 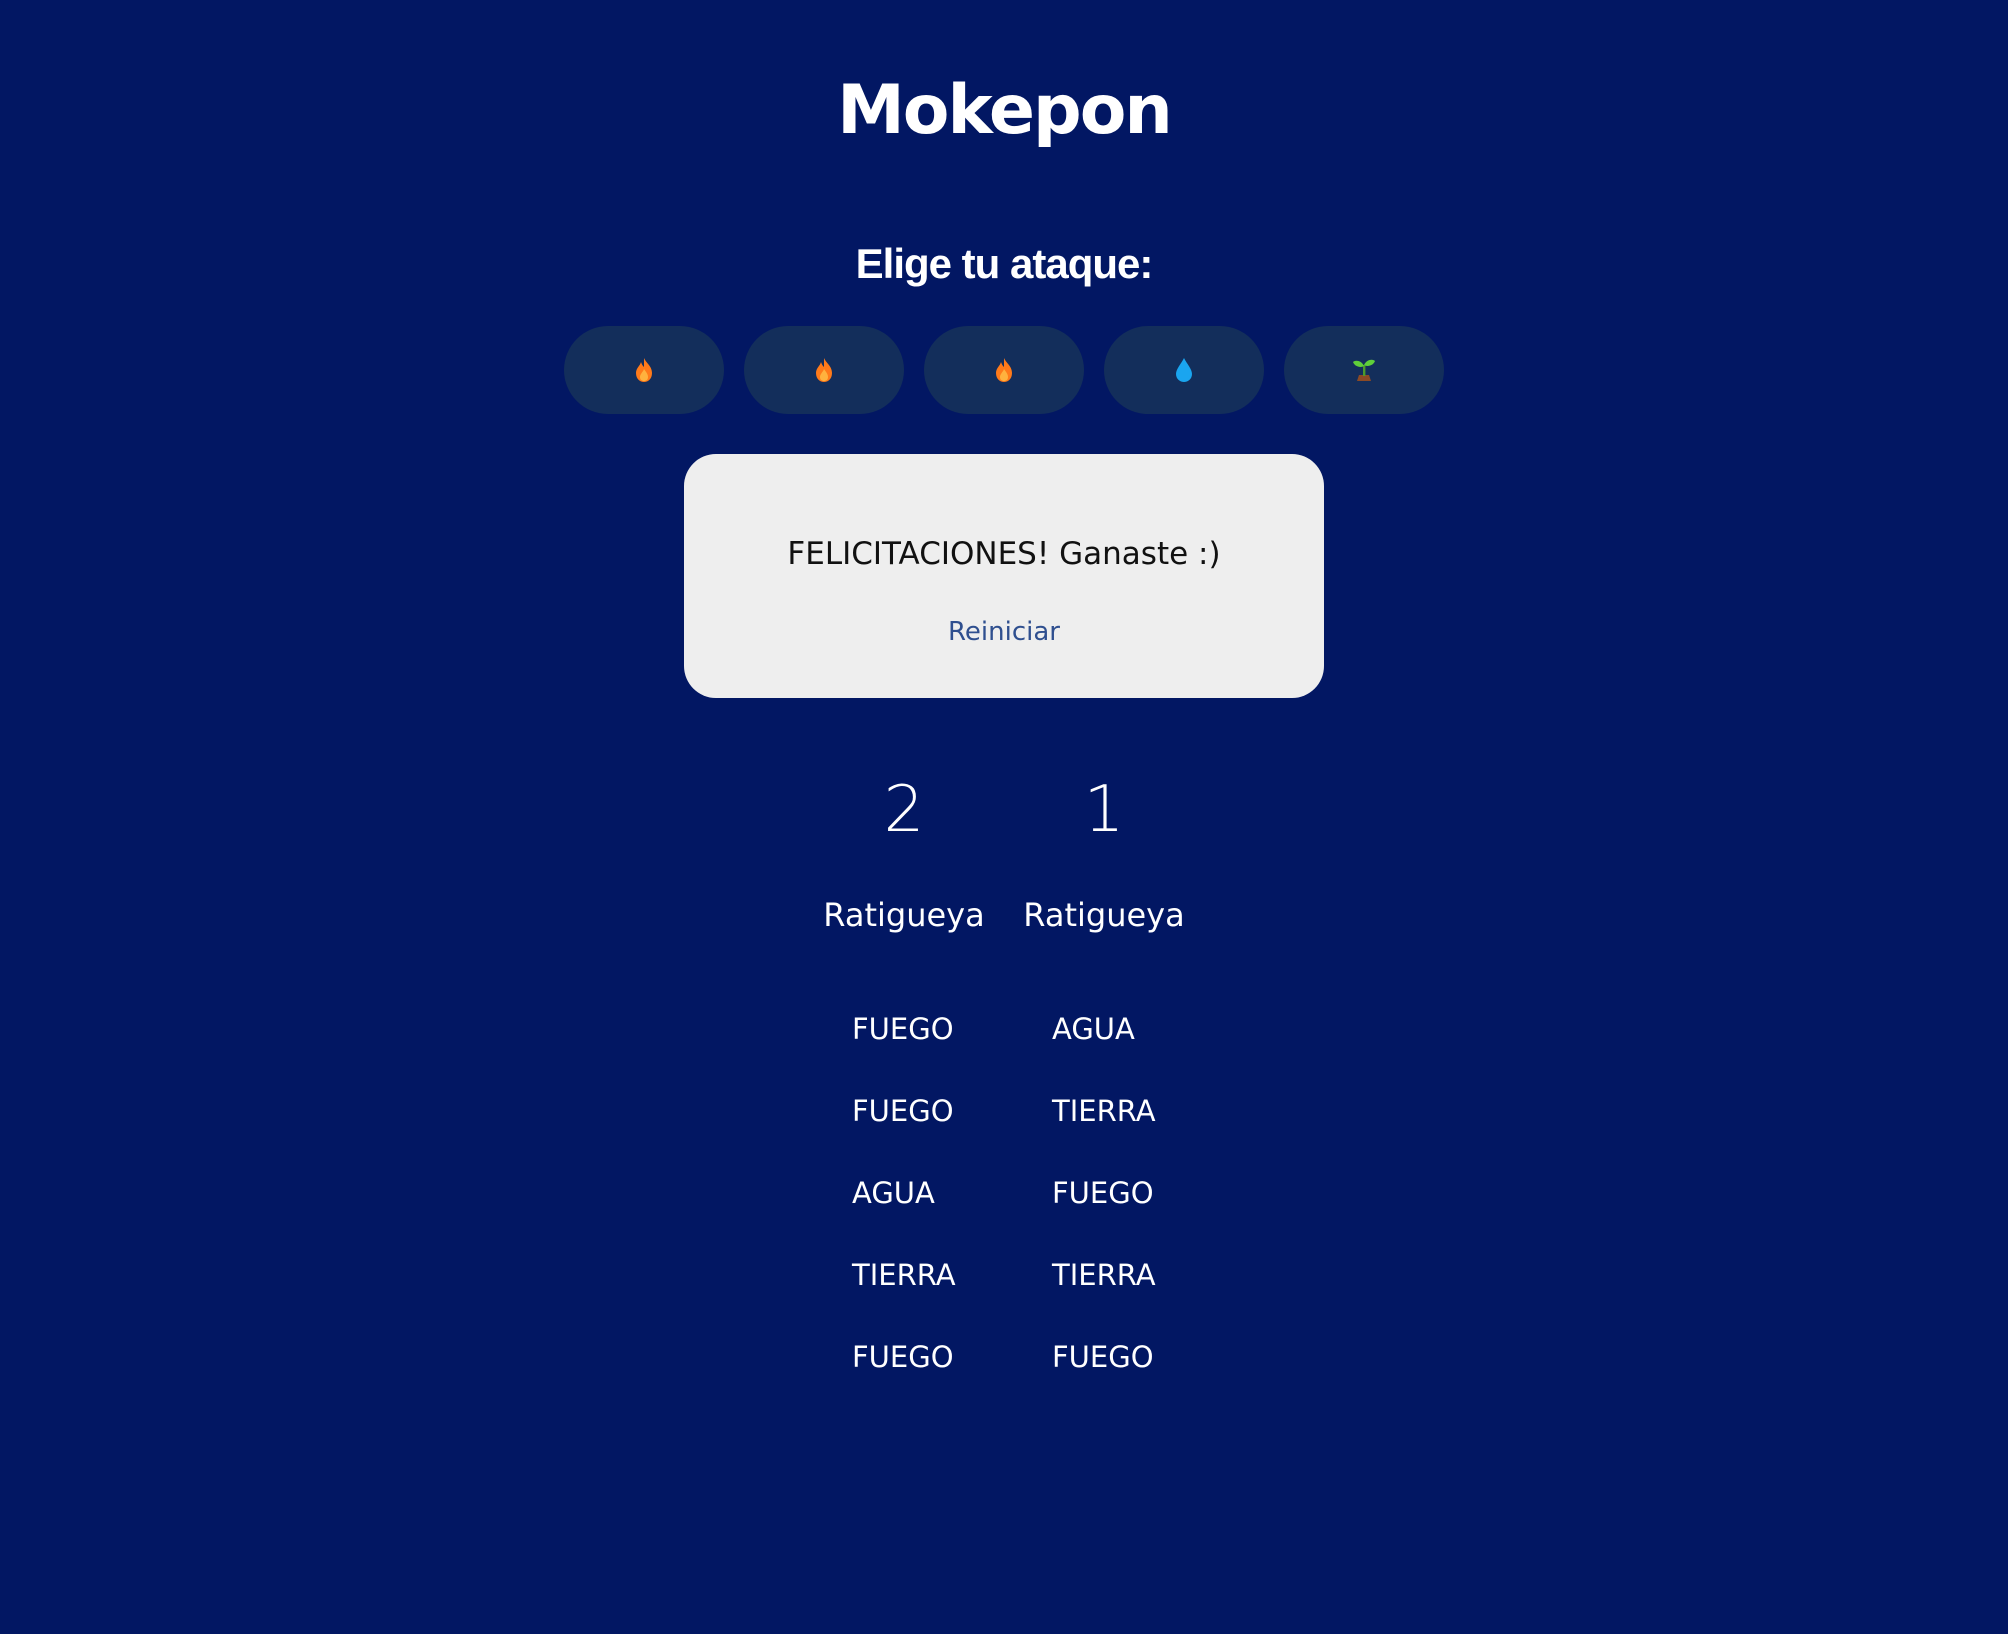 What do you see at coordinates (1104, 915) in the screenshot?
I see `enemy-pet-name: Ratigueya` at bounding box center [1104, 915].